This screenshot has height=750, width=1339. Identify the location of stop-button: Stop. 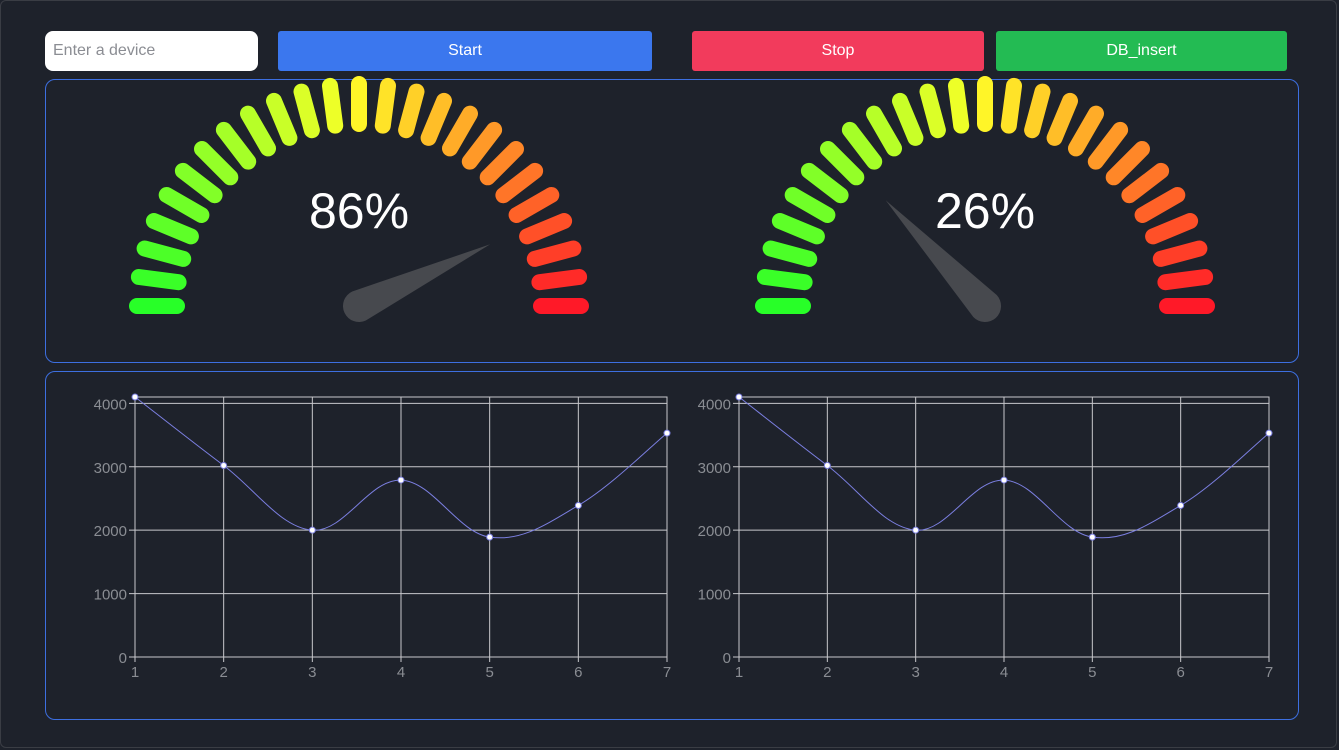
(838, 51).